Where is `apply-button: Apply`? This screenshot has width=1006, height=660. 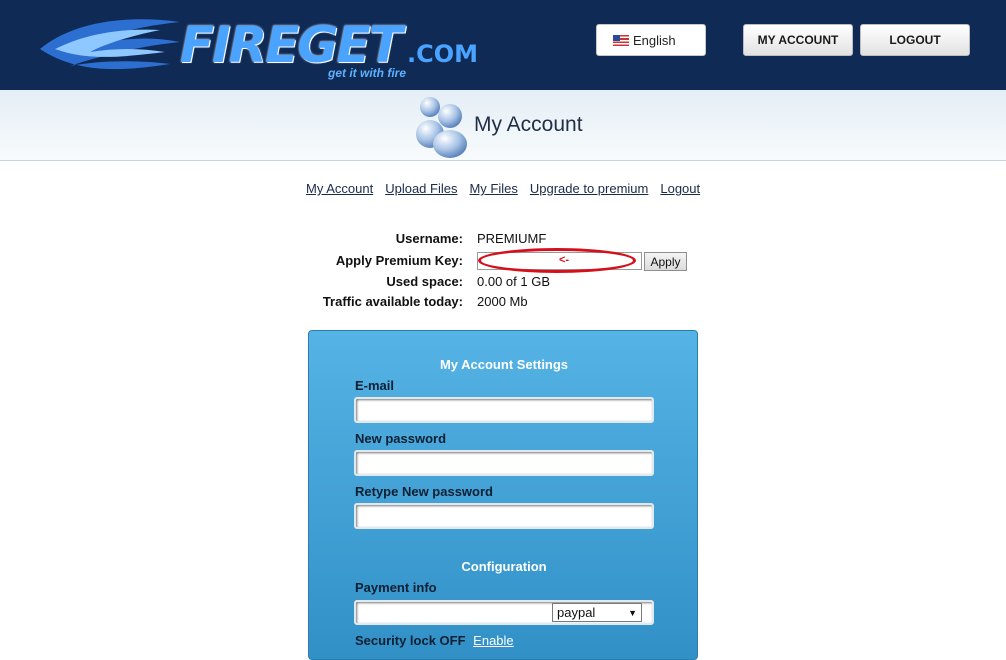
apply-button: Apply is located at coordinates (665, 261).